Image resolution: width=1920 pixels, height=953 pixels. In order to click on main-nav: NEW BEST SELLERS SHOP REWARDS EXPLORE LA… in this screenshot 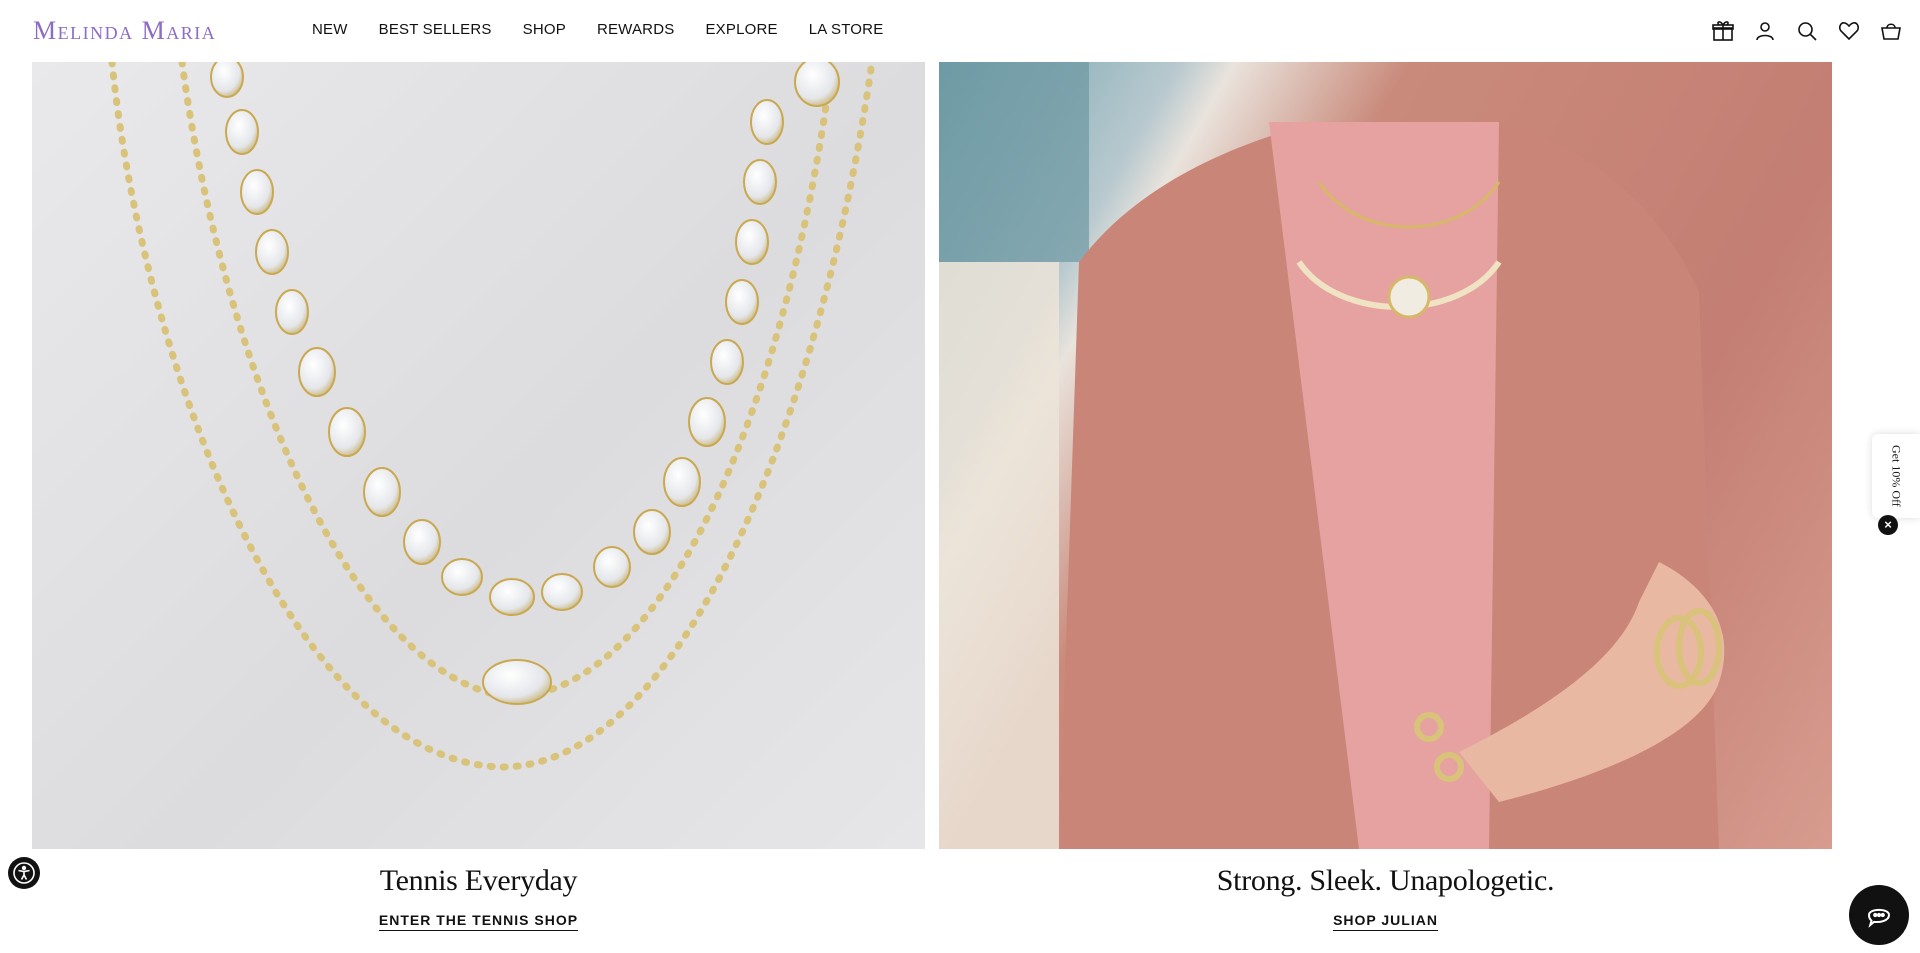, I will do `click(613, 29)`.